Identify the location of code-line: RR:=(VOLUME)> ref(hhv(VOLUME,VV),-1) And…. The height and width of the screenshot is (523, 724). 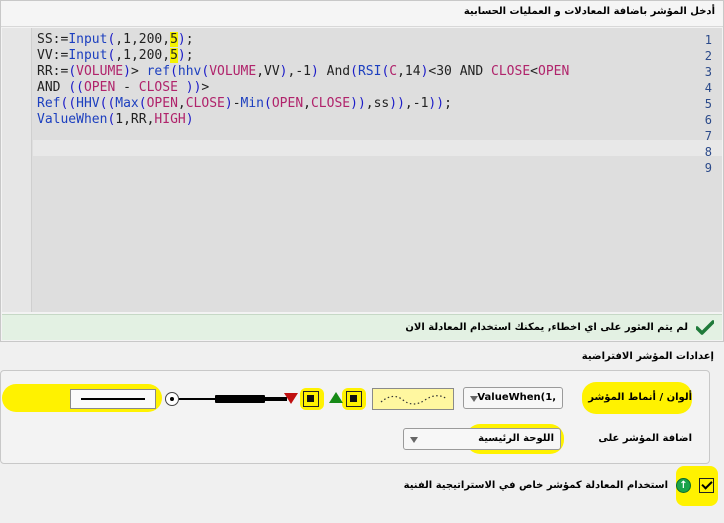
(303, 71).